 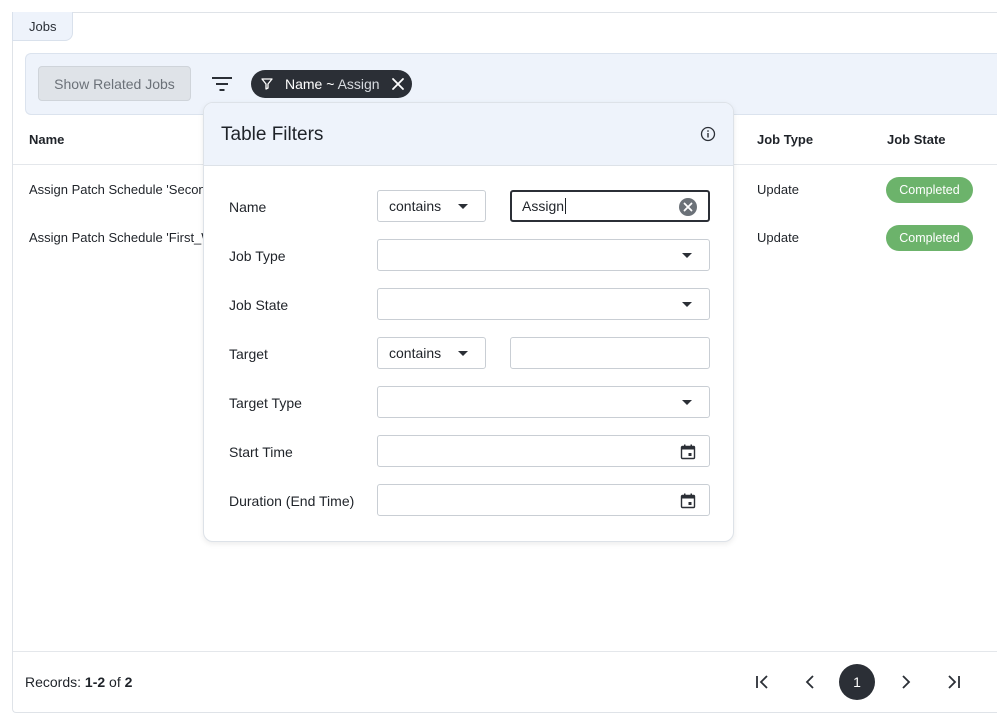 I want to click on name-filter-value: Assign, so click(x=543, y=206).